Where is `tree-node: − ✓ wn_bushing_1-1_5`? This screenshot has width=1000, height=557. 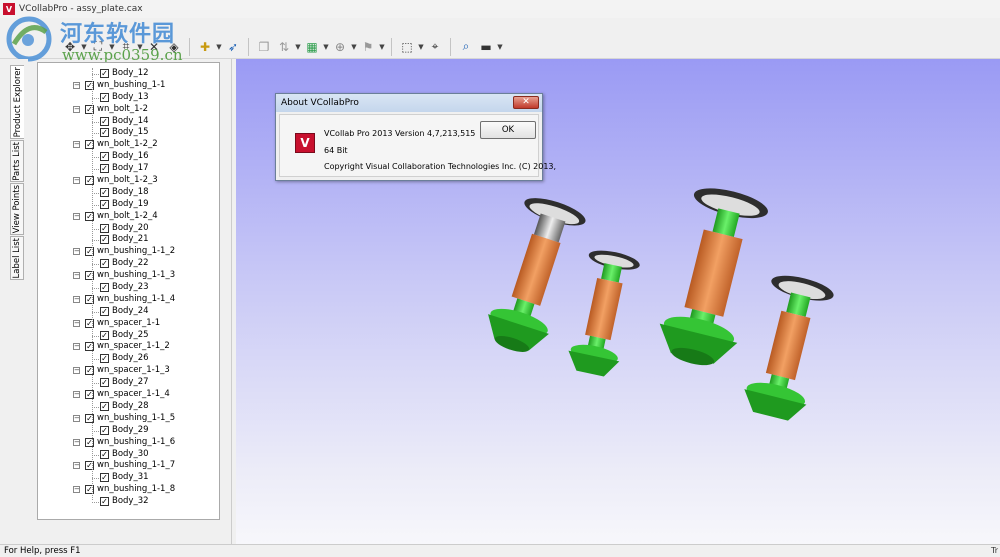 tree-node: − ✓ wn_bushing_1-1_5 is located at coordinates (122, 419).